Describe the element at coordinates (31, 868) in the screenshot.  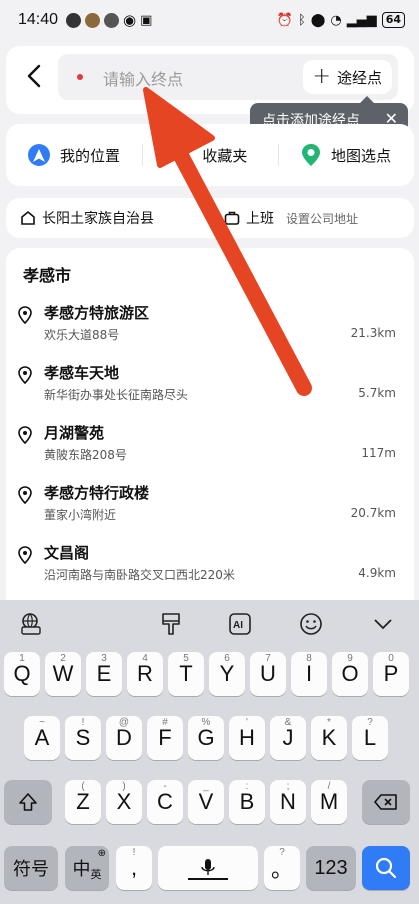
I see `symbols-key: 符号` at that location.